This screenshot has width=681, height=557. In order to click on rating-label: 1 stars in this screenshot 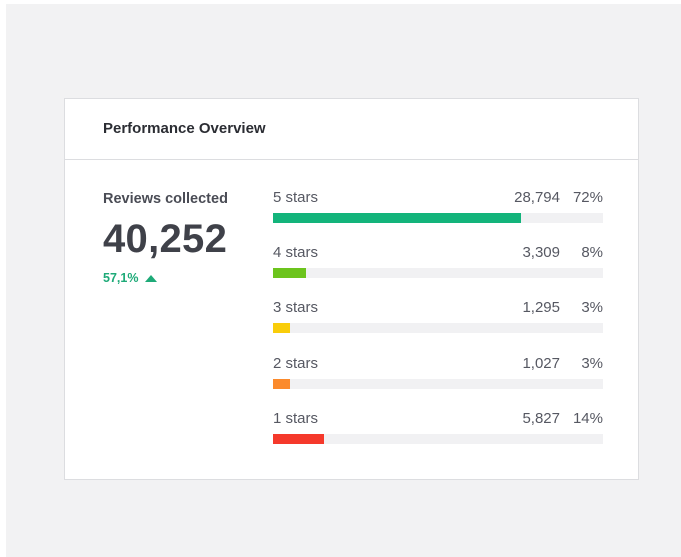, I will do `click(296, 418)`.